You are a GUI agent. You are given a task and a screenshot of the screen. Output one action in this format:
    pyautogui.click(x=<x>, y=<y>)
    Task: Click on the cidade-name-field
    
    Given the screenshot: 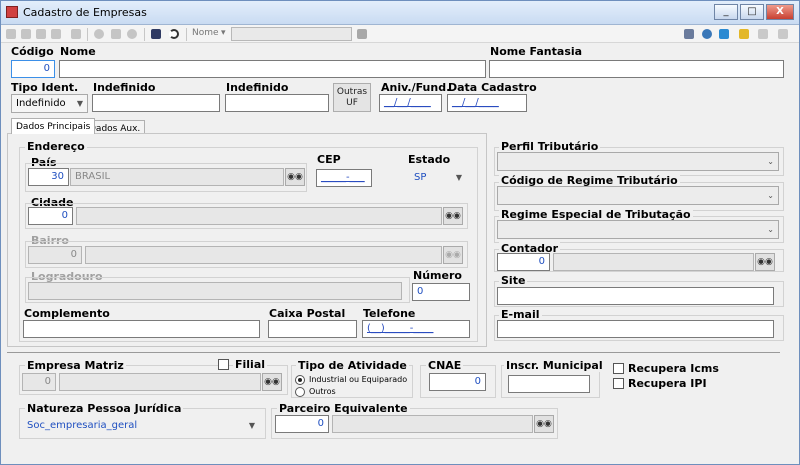 What is the action you would take?
    pyautogui.click(x=259, y=216)
    